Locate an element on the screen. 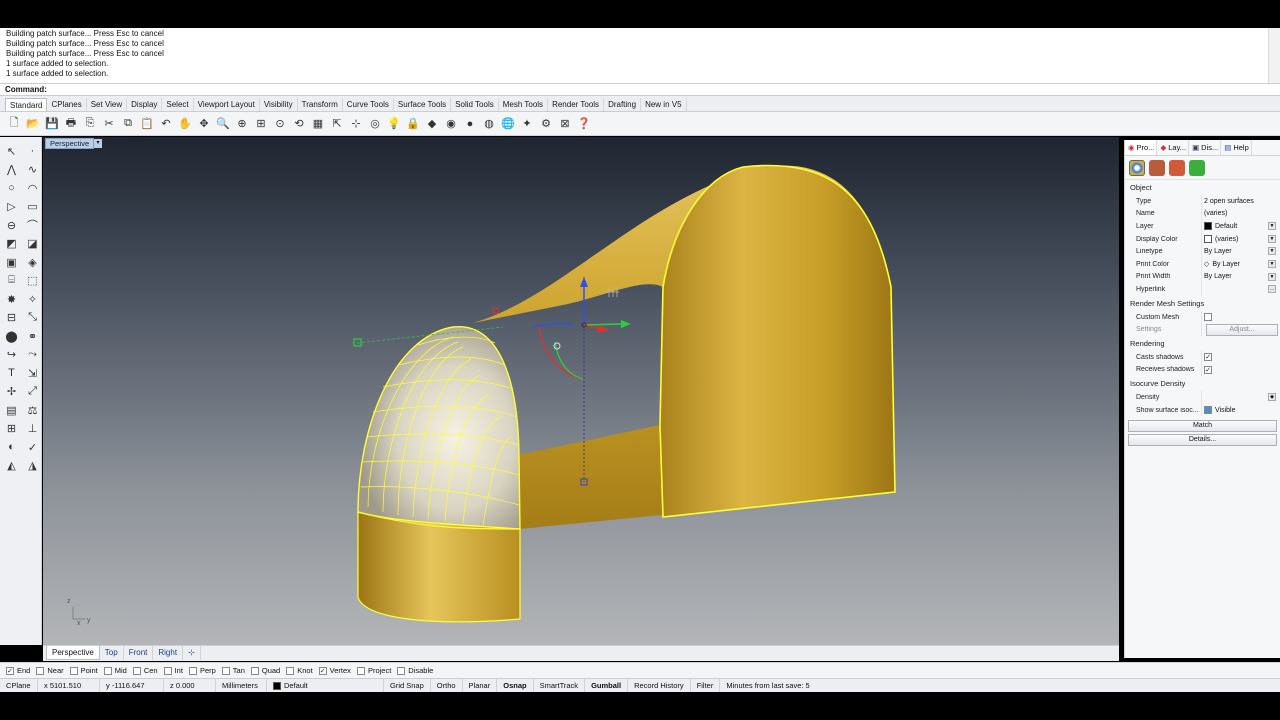 This screenshot has height=720, width=1280. status-osnap: Osnap is located at coordinates (515, 685).